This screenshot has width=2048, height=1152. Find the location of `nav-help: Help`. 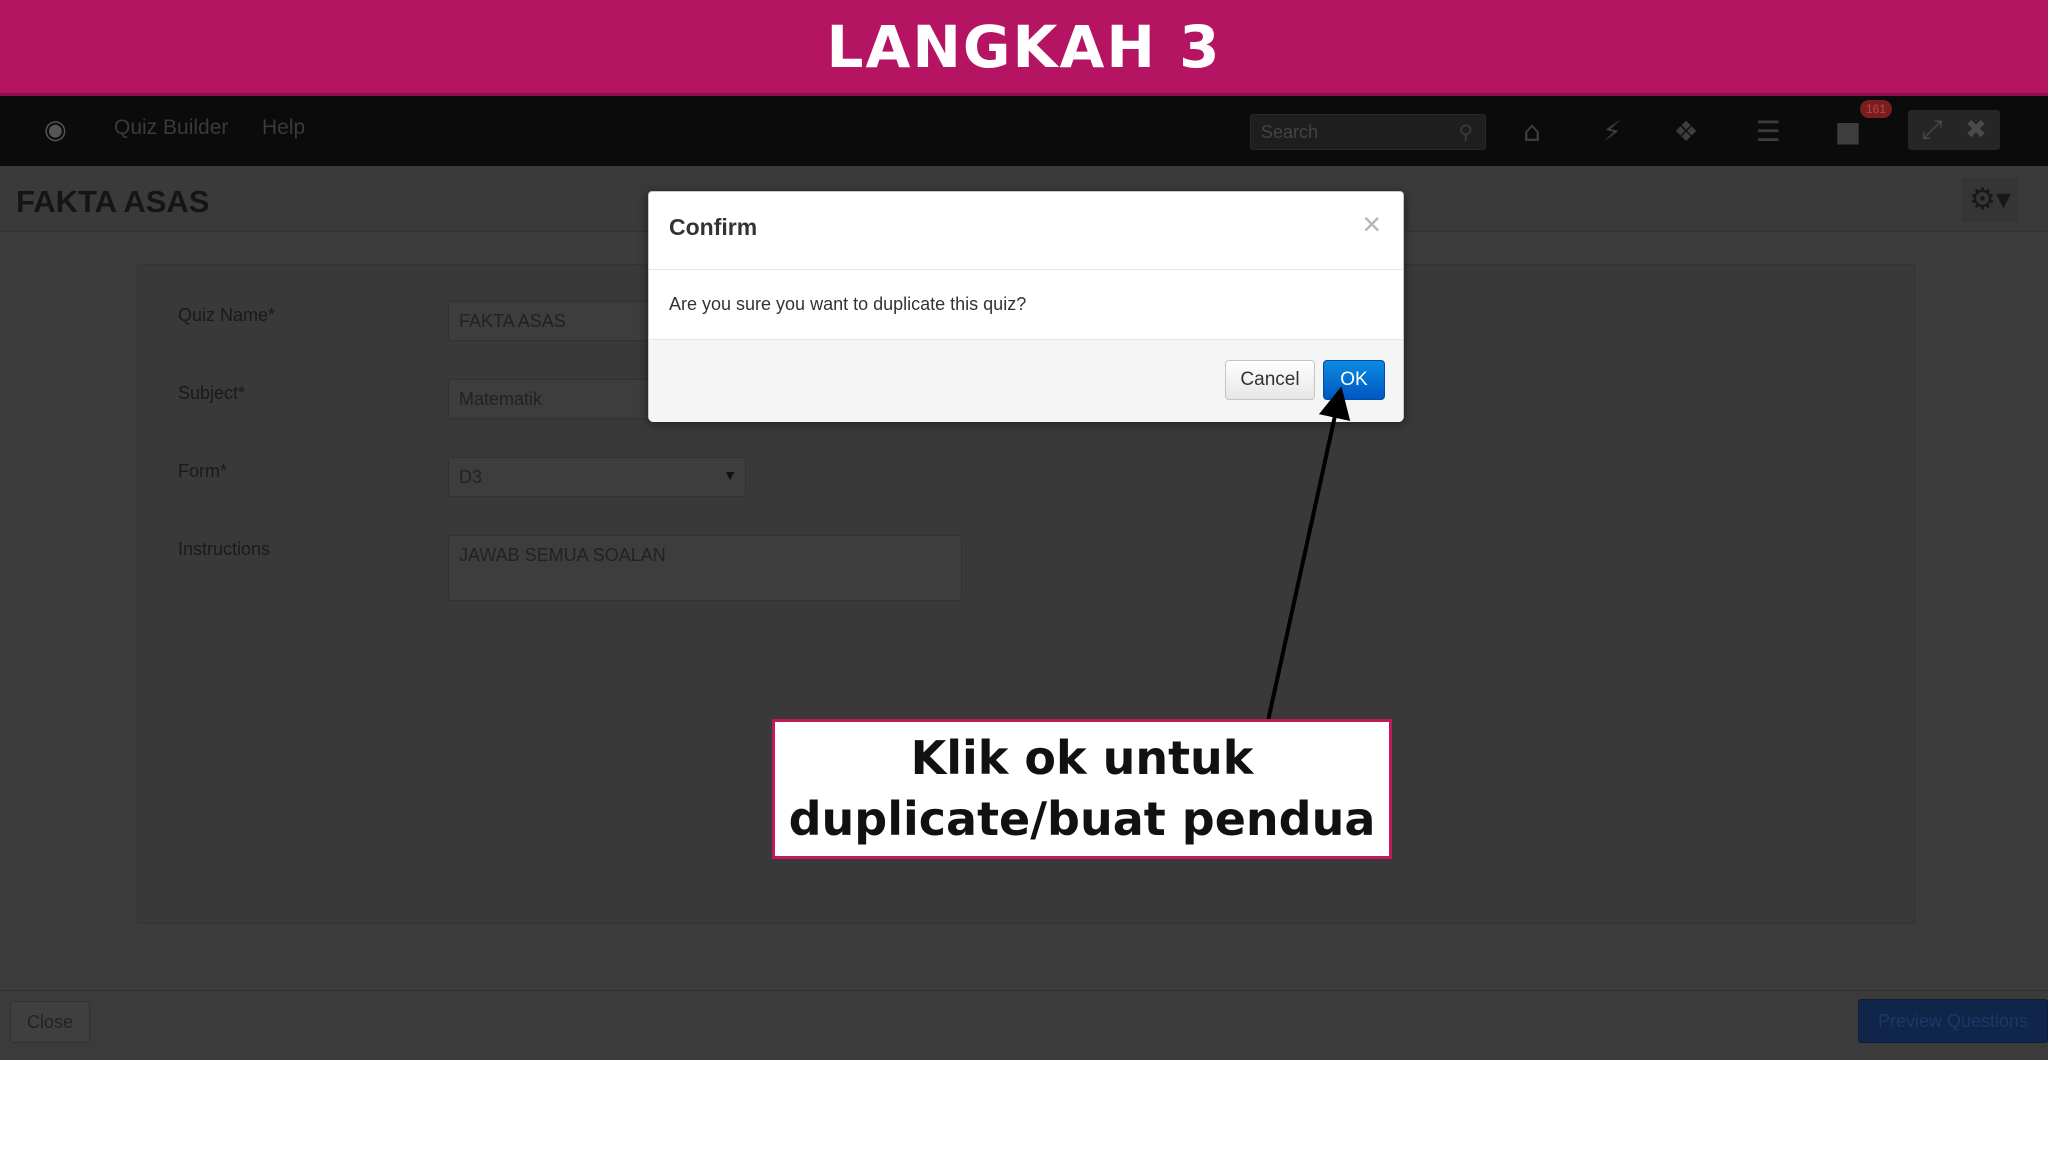

nav-help: Help is located at coordinates (283, 128).